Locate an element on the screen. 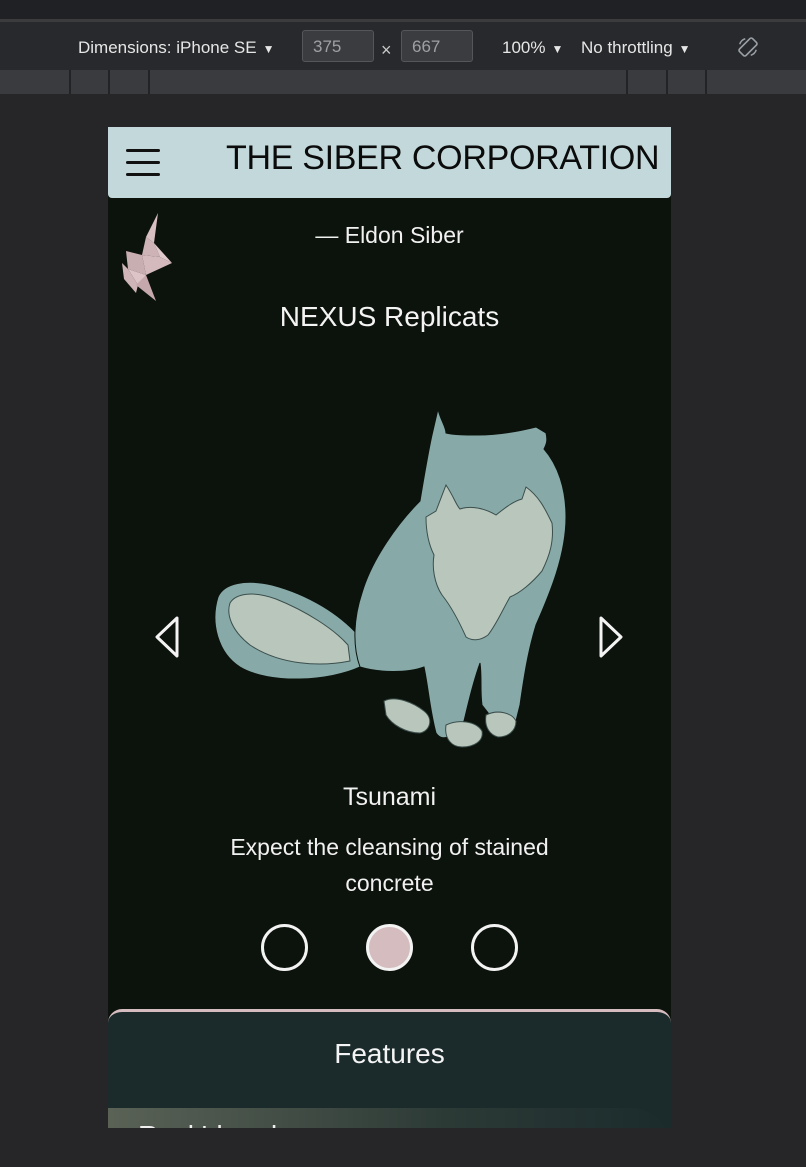 The height and width of the screenshot is (1167, 806). height-input: 667 is located at coordinates (437, 46).